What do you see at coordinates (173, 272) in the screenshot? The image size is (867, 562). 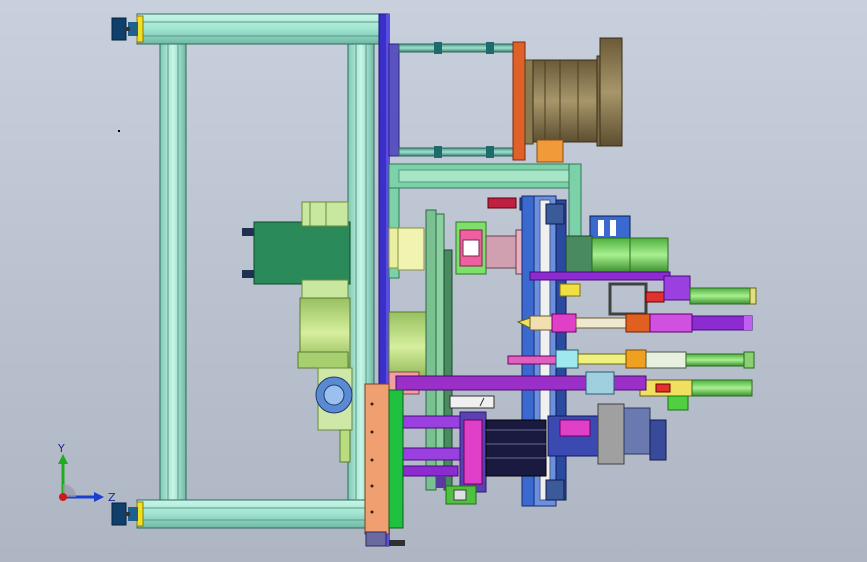 I see `frame-left-post` at bounding box center [173, 272].